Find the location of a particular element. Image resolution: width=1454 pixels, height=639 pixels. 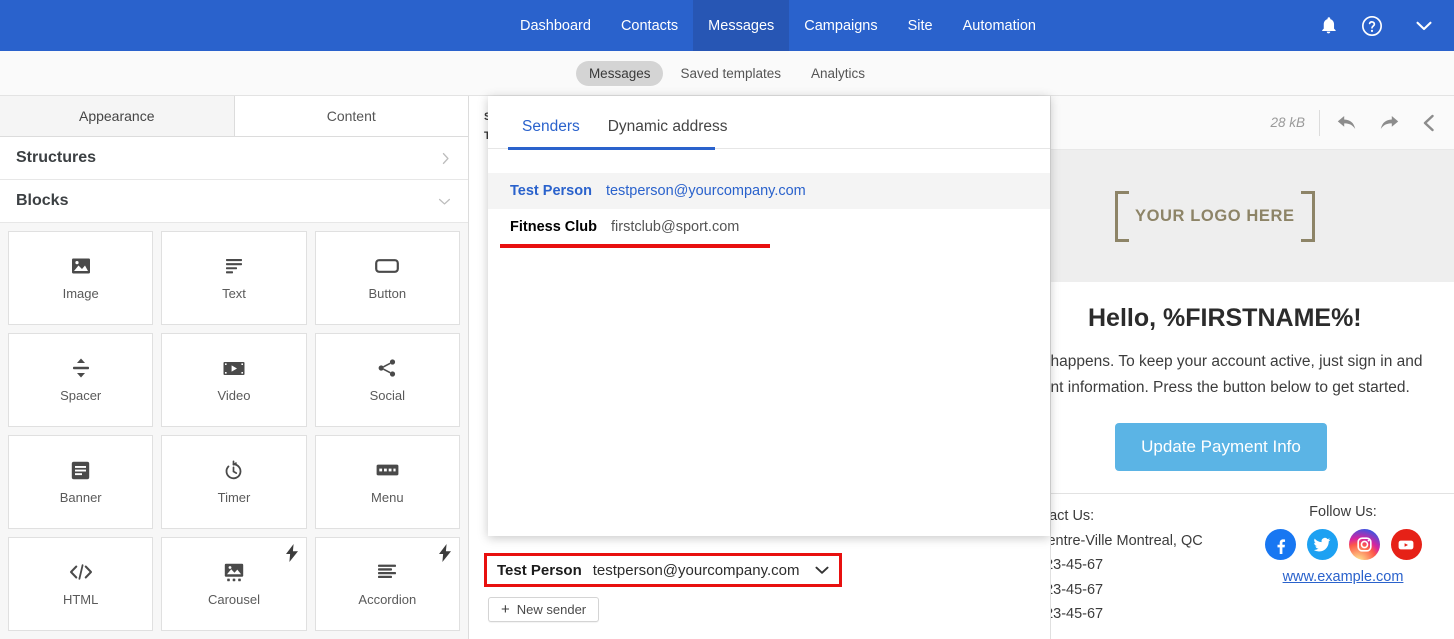

sender-name: Test Person is located at coordinates (551, 191).